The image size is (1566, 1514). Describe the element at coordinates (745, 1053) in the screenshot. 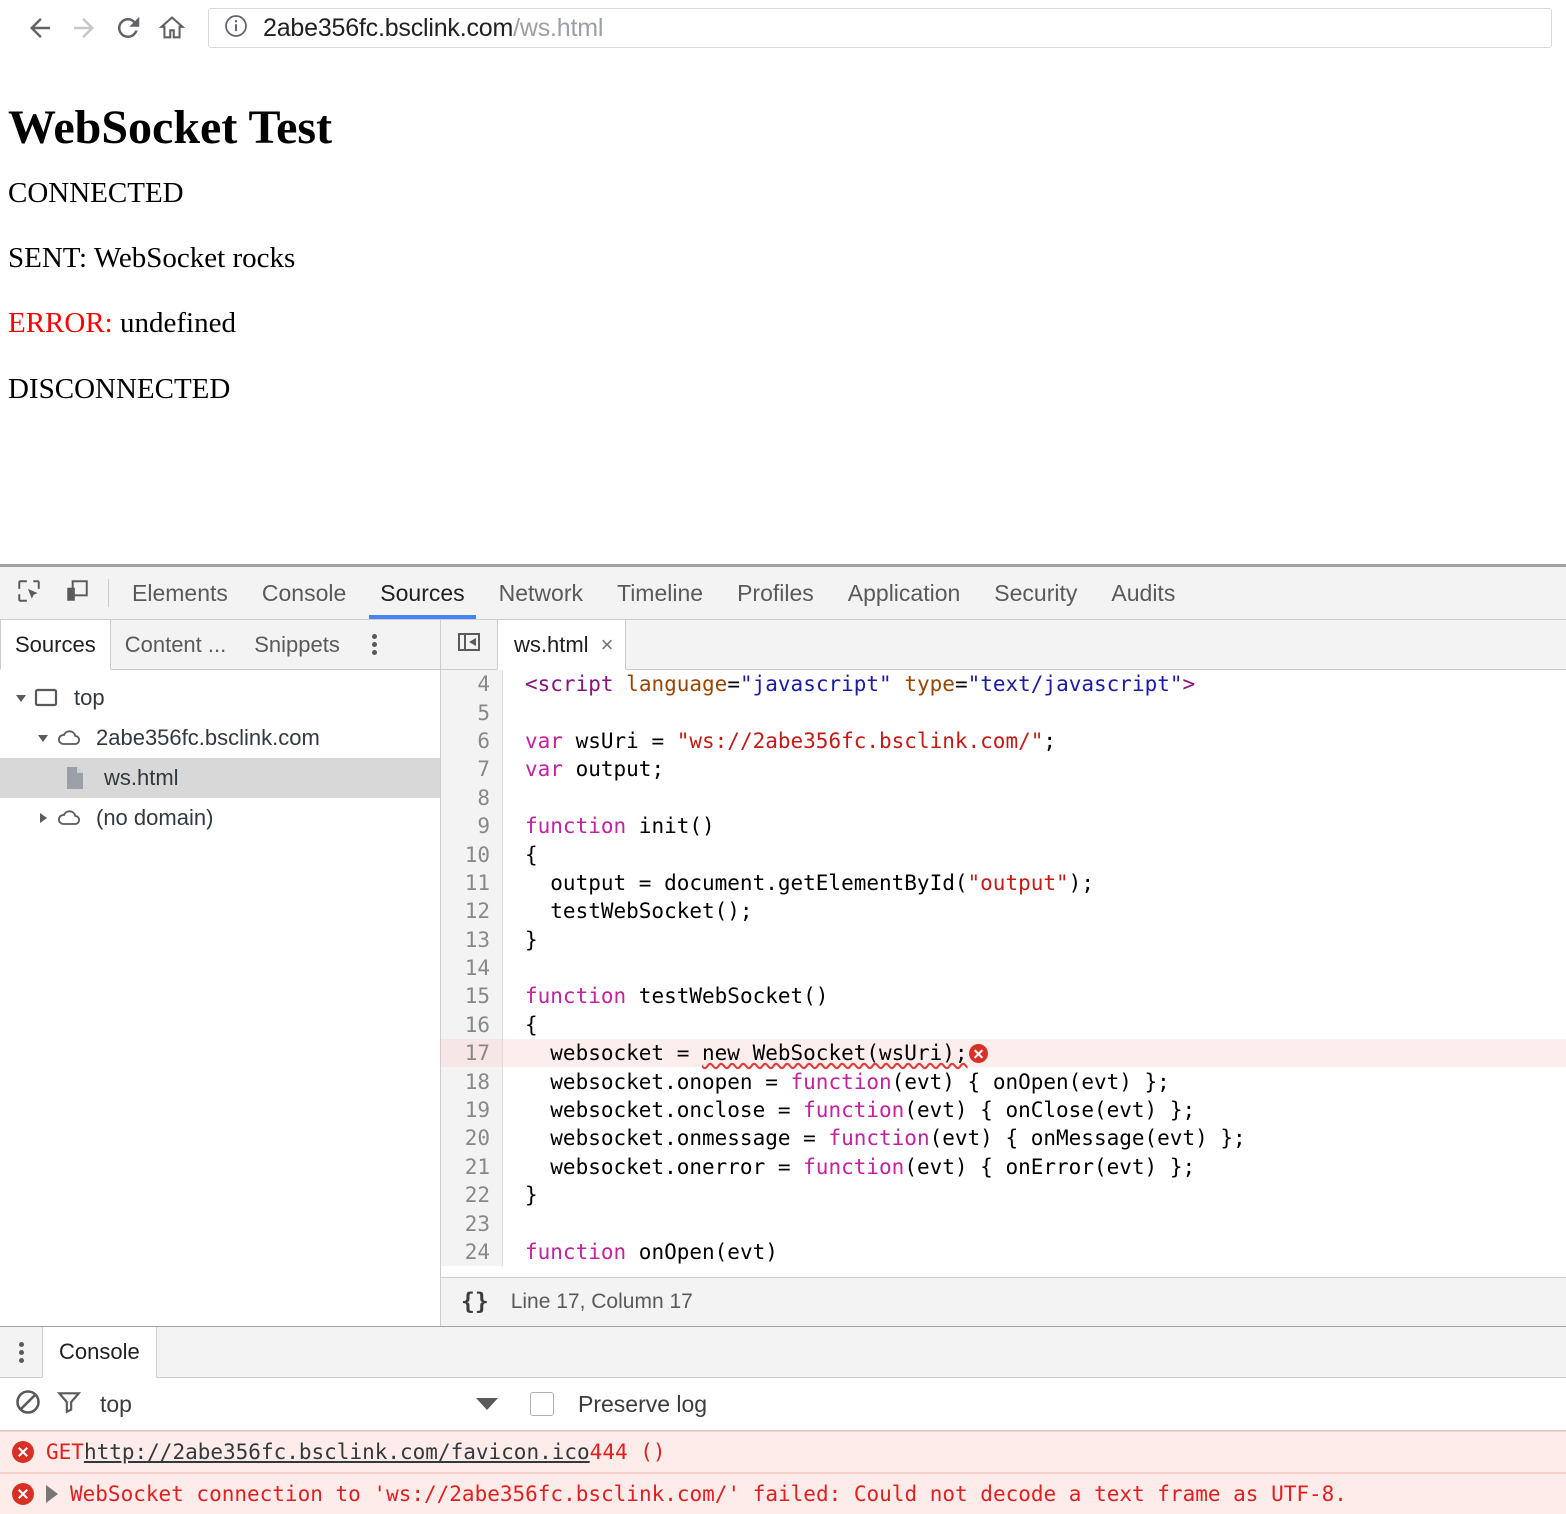

I see `code-text: websocket = new WebSocket(wsUri);` at that location.